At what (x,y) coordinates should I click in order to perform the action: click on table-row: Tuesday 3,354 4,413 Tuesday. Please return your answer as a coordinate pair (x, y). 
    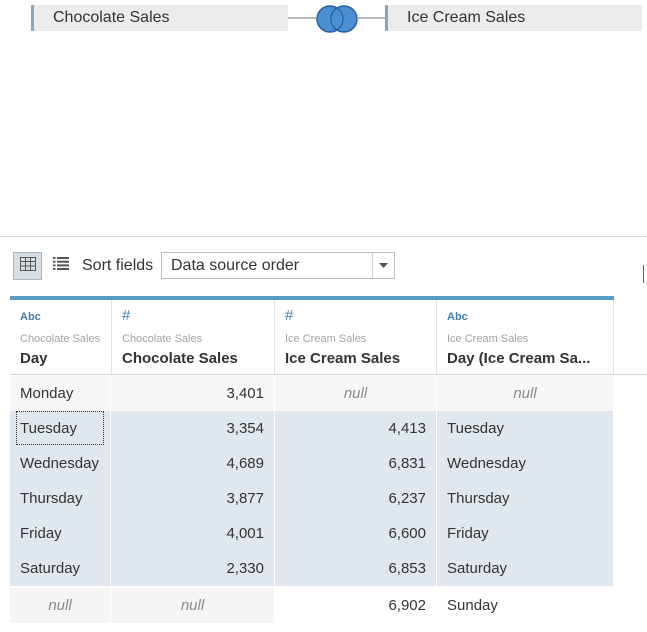
    Looking at the image, I should click on (312, 428).